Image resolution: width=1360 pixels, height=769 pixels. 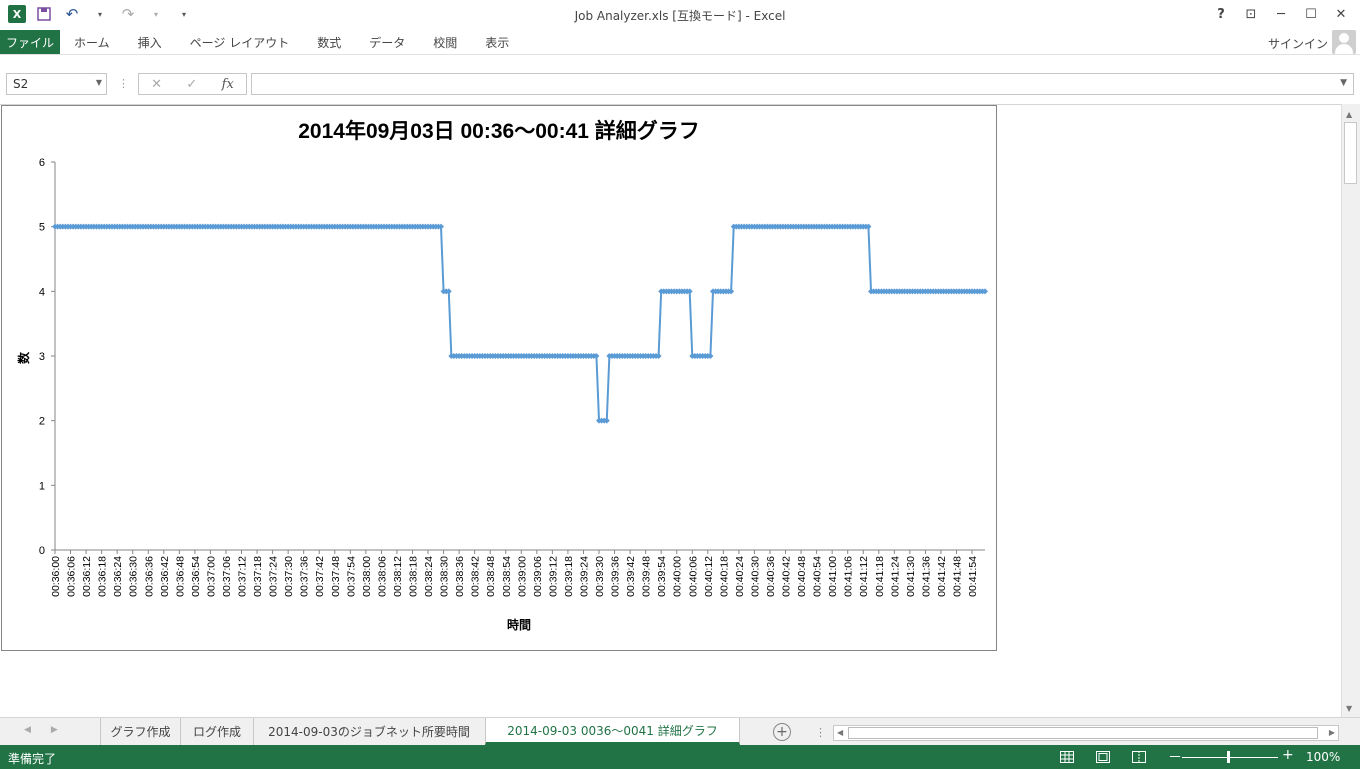 I want to click on formula-buttons: ✕ ✓ fx, so click(x=192, y=84).